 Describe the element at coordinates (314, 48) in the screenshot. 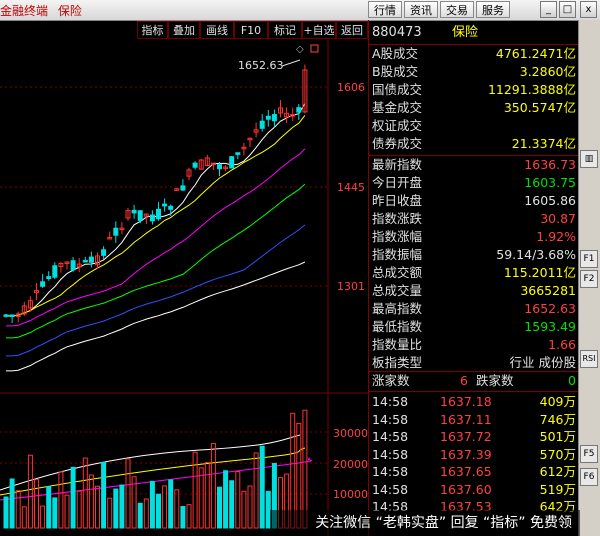

I see `expand-icon` at that location.